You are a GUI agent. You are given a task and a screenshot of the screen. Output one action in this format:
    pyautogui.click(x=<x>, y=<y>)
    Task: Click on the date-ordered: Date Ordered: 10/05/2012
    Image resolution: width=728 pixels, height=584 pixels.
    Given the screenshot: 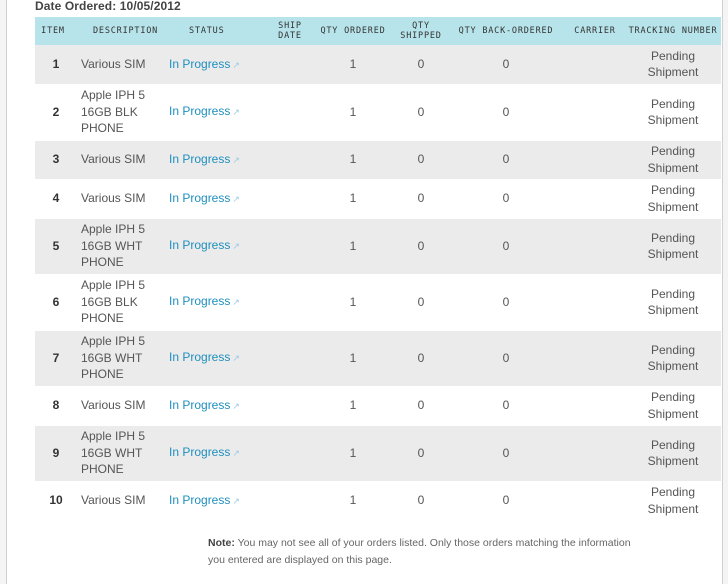 What is the action you would take?
    pyautogui.click(x=108, y=6)
    